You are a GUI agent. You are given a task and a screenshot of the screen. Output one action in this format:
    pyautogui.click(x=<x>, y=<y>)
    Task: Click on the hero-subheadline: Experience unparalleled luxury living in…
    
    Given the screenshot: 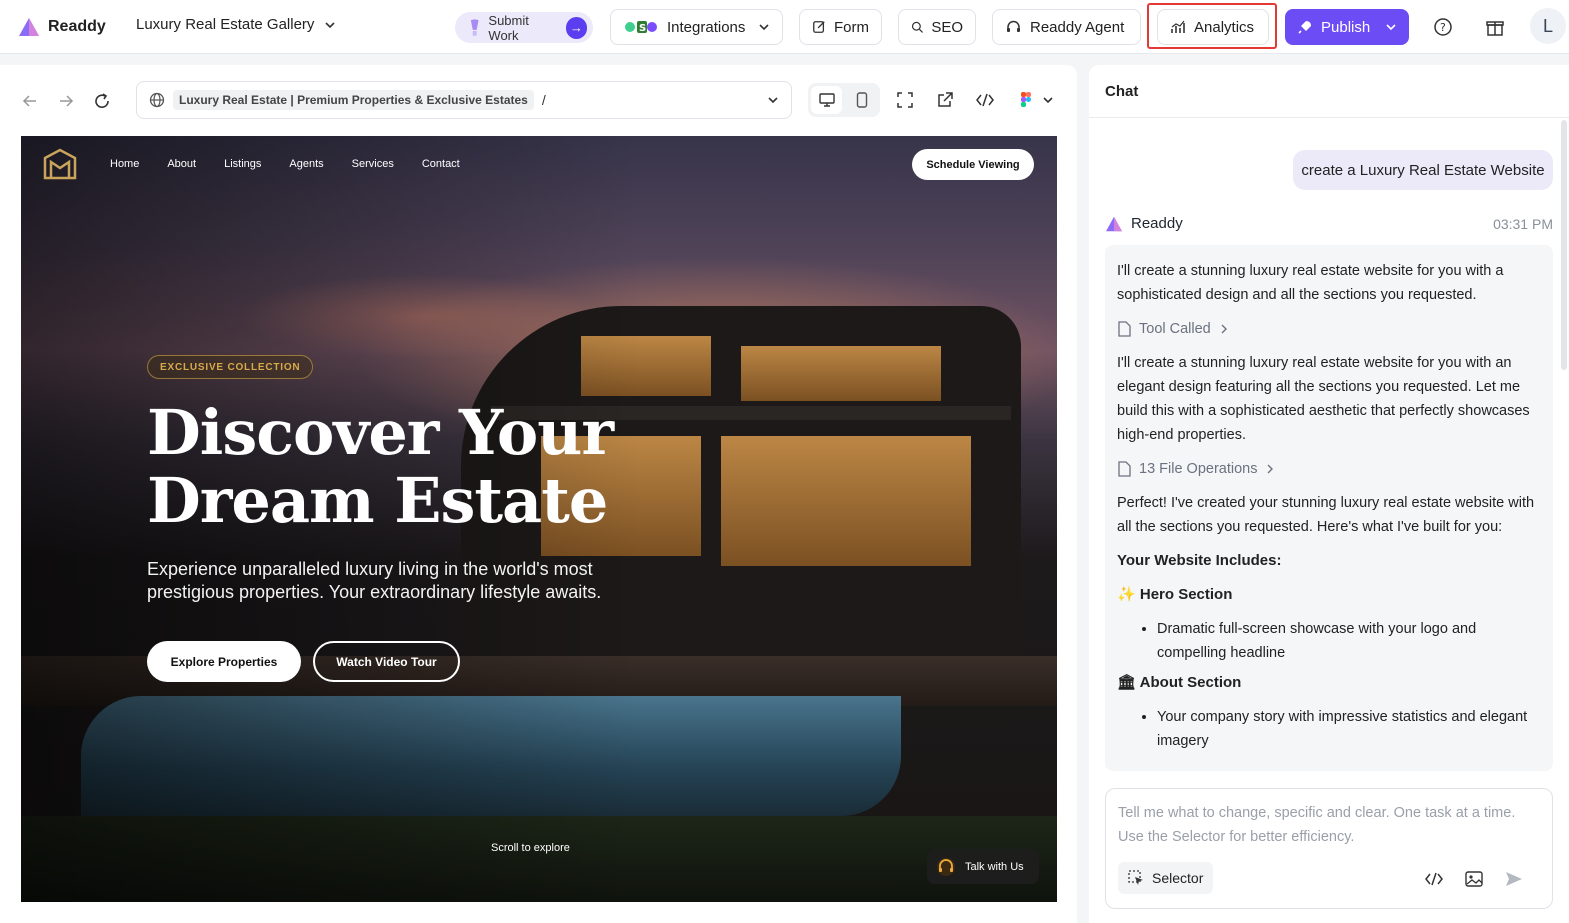 What is the action you would take?
    pyautogui.click(x=374, y=580)
    